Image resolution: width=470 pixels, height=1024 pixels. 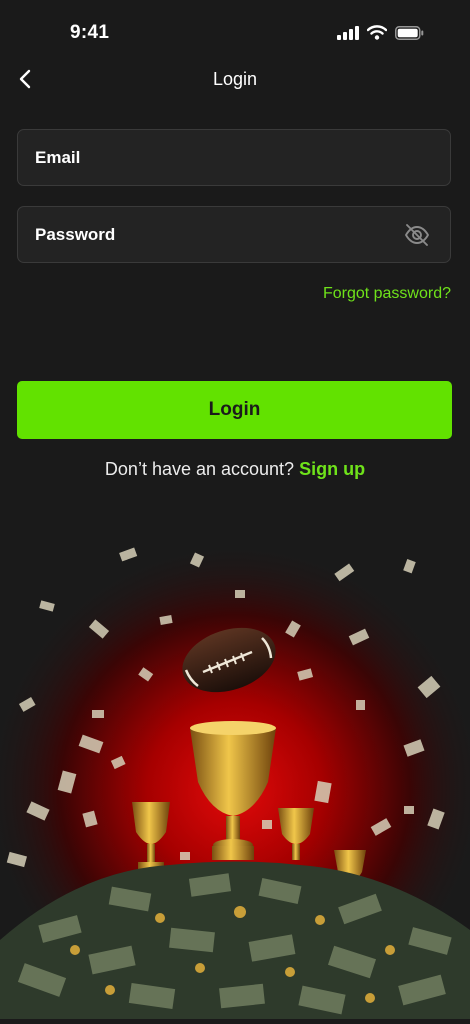 I want to click on status-icons, so click(x=380, y=32).